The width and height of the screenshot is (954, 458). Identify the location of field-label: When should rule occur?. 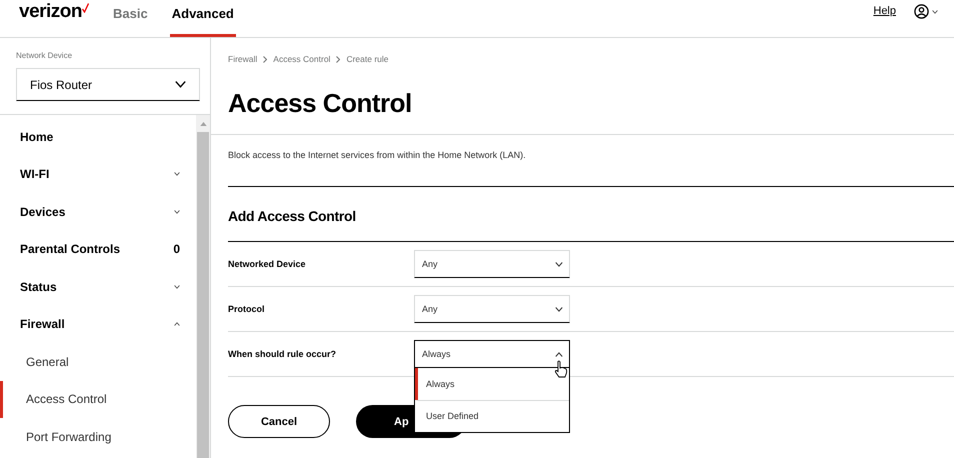
(283, 354).